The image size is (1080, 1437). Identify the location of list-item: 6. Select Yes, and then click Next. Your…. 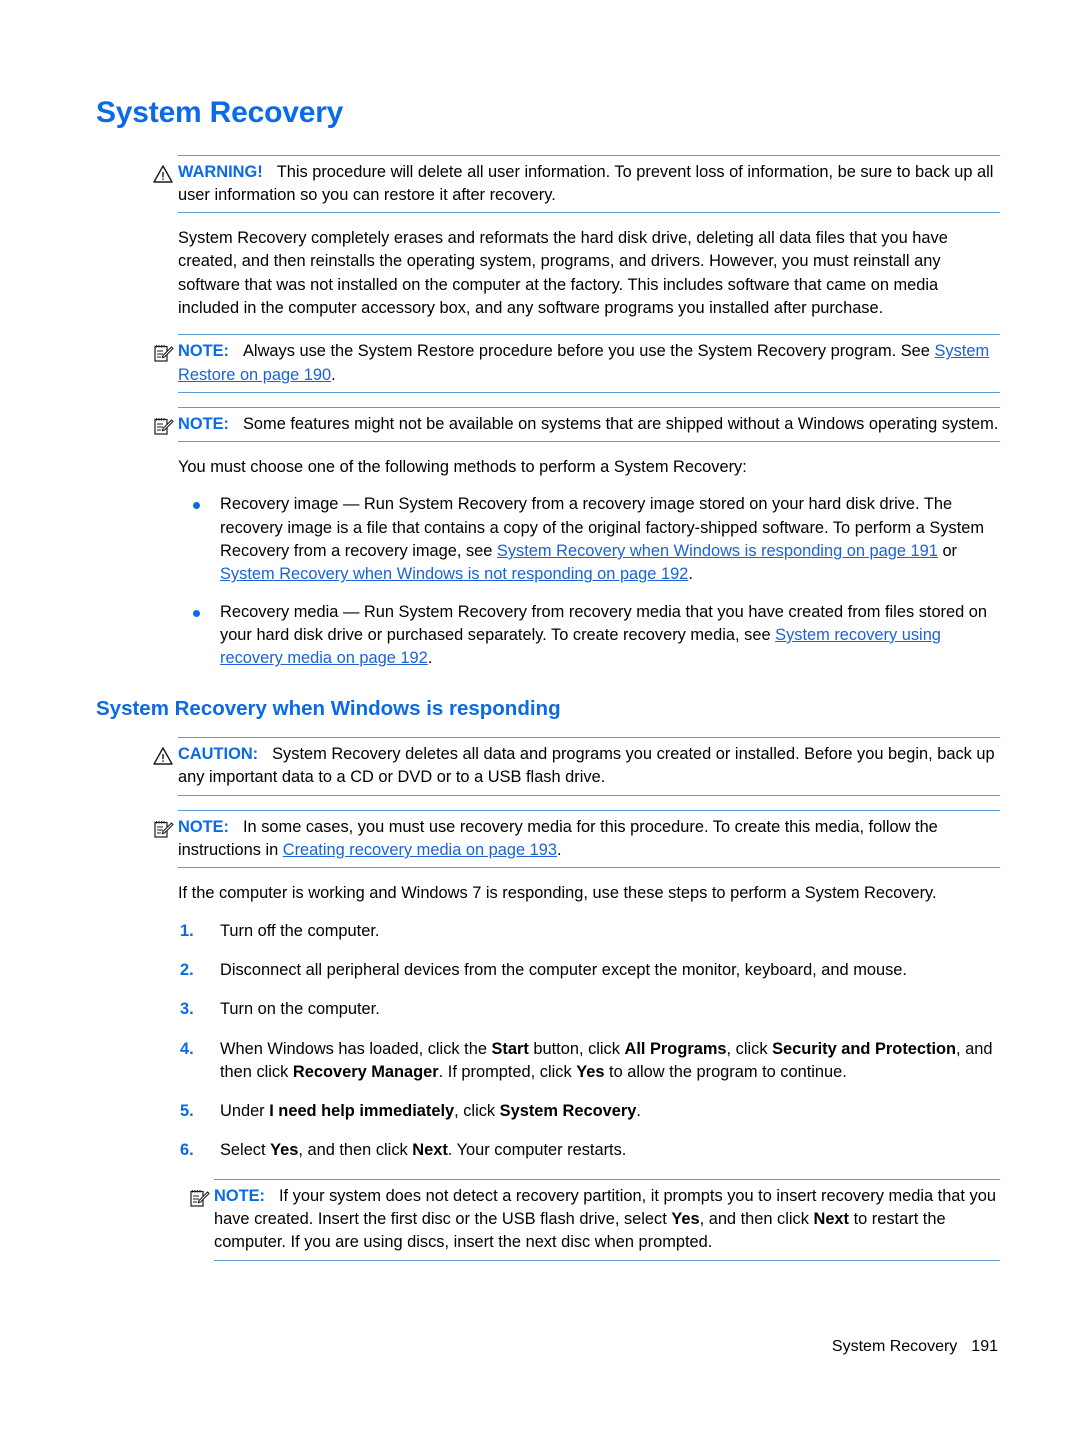
(548, 1150).